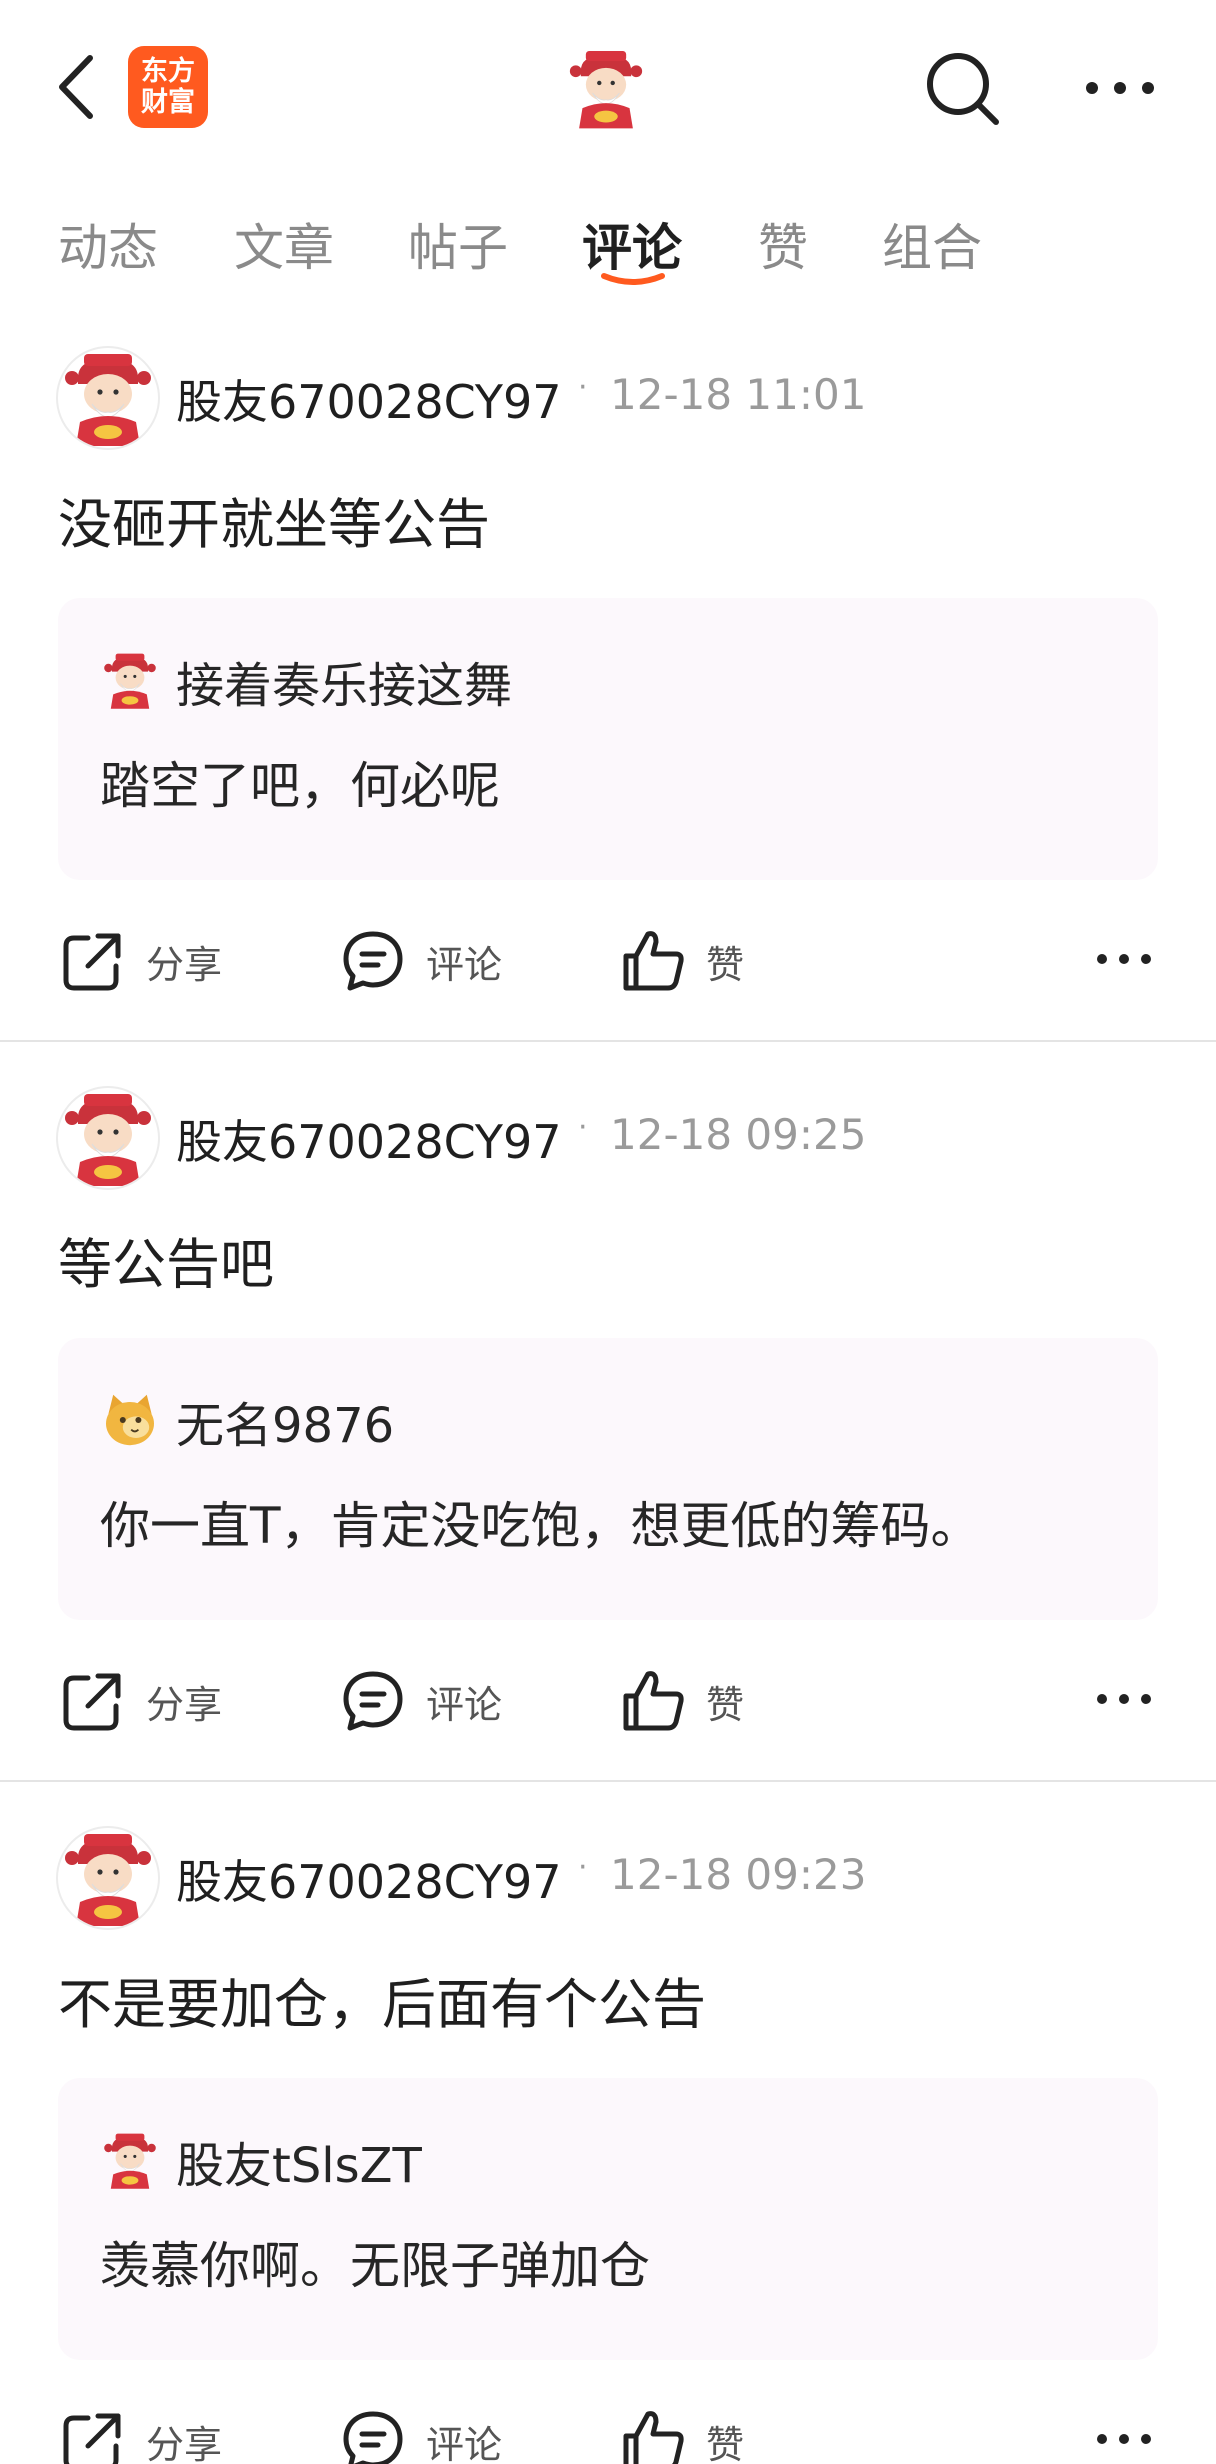  I want to click on active-tab-indicator, so click(633, 279).